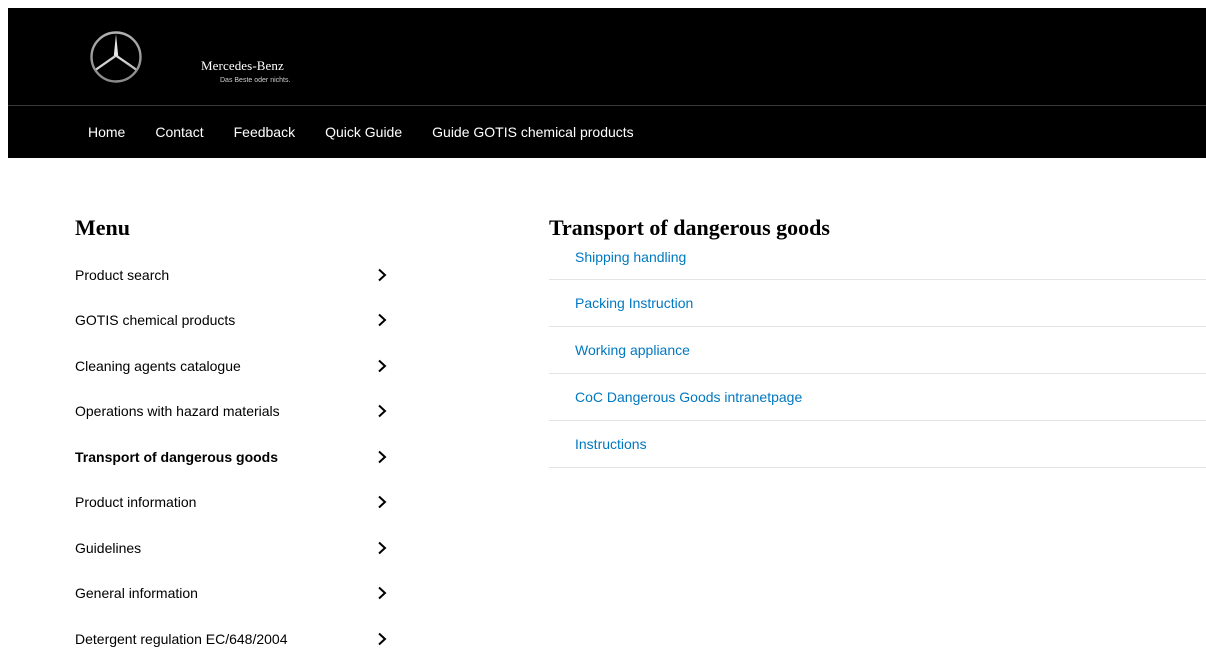  I want to click on menu-item-label: Product information, so click(136, 502).